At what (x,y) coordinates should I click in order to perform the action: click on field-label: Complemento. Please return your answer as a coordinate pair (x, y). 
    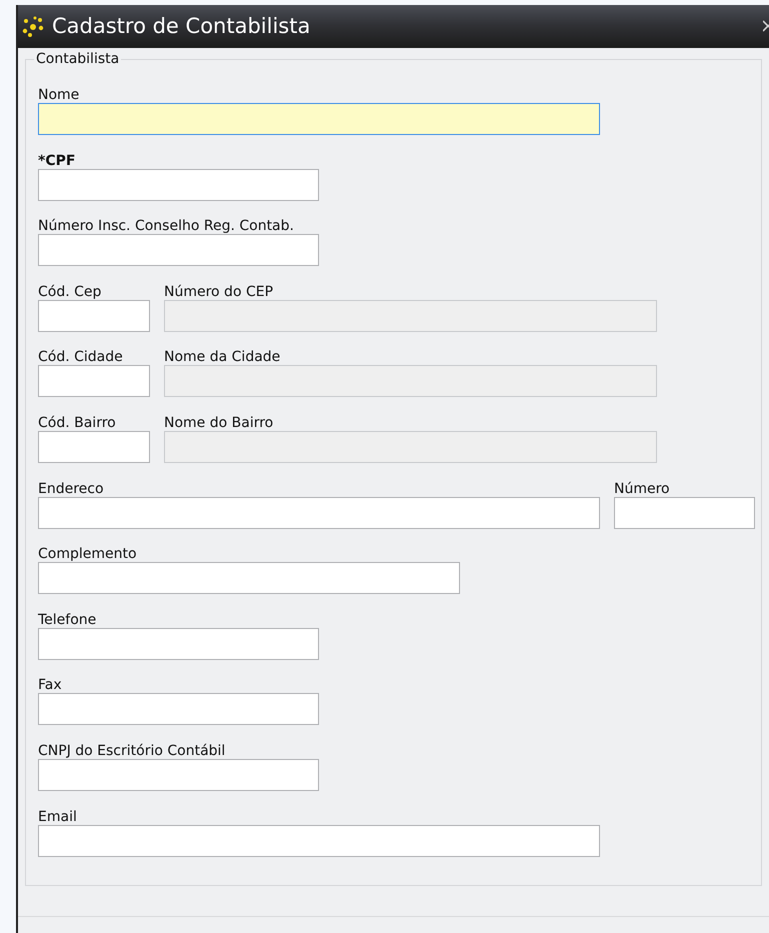
    Looking at the image, I should click on (88, 554).